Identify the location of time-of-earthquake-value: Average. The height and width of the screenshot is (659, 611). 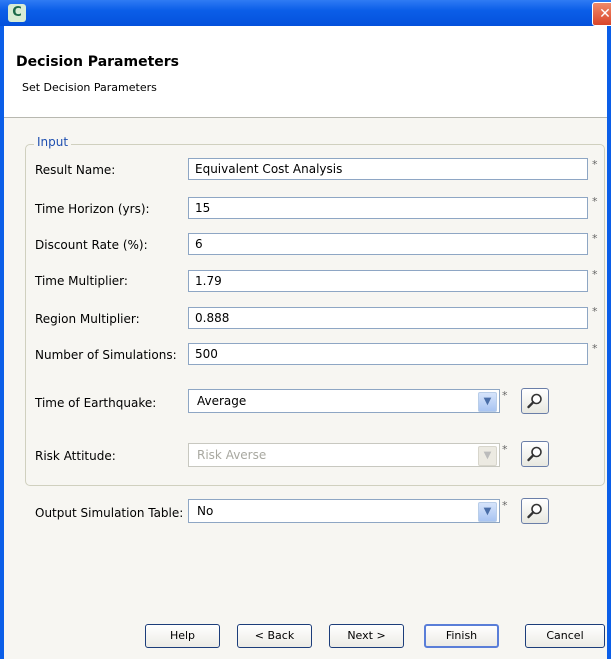
(222, 401).